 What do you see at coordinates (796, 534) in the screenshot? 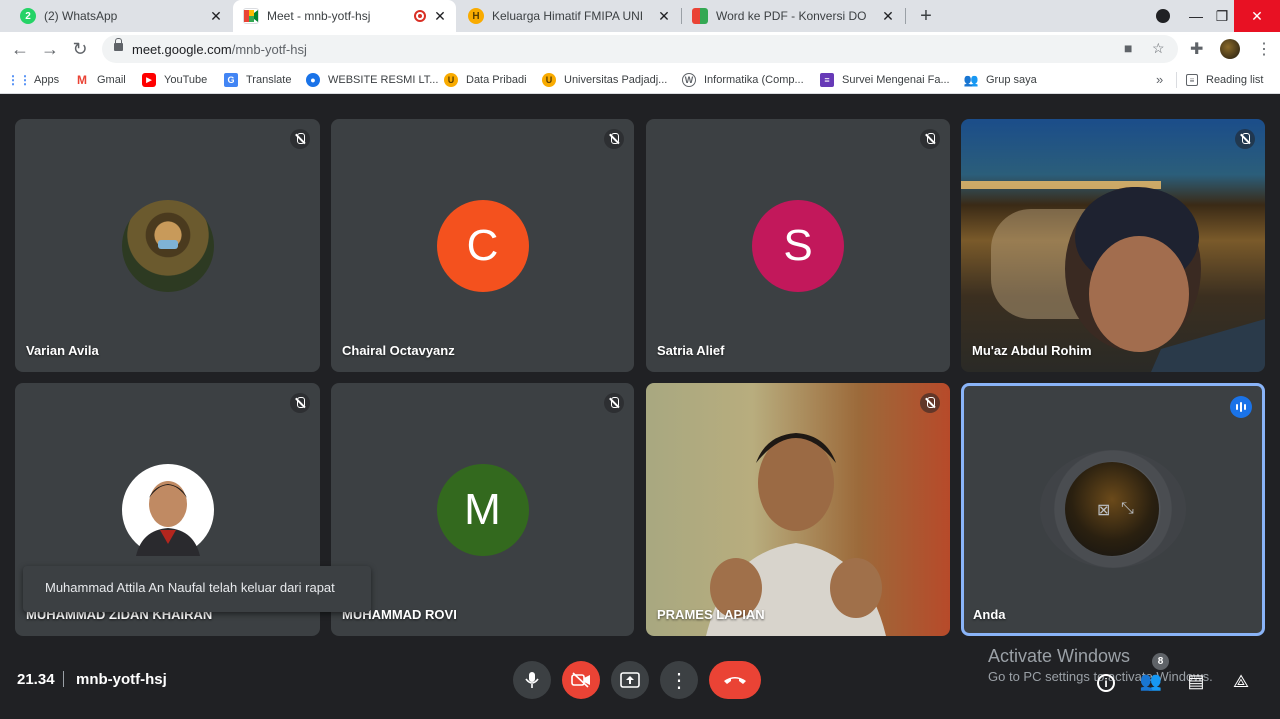
I see `video-feed` at bounding box center [796, 534].